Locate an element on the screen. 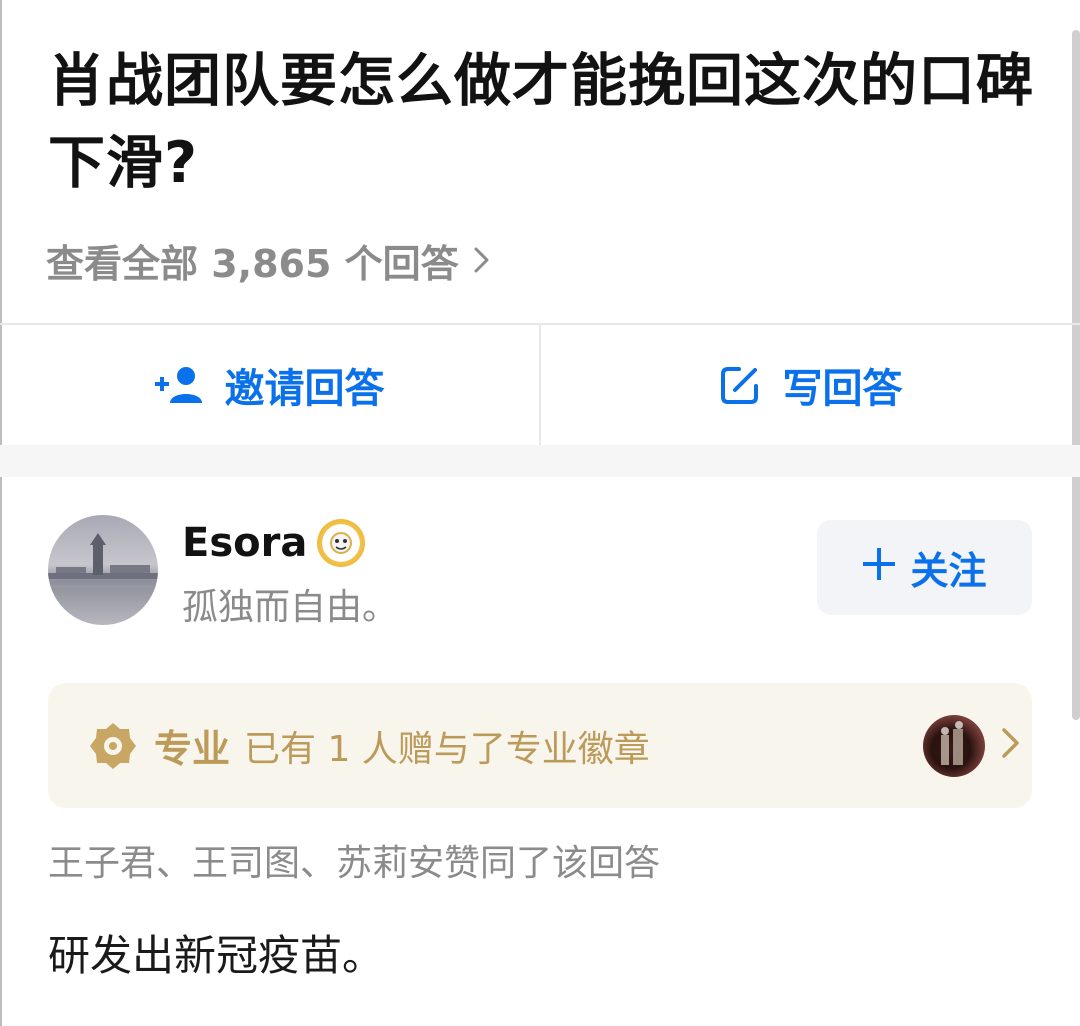 The height and width of the screenshot is (1026, 1080). view-all-label: 查看全部 3,865 个回答 is located at coordinates (252, 263).